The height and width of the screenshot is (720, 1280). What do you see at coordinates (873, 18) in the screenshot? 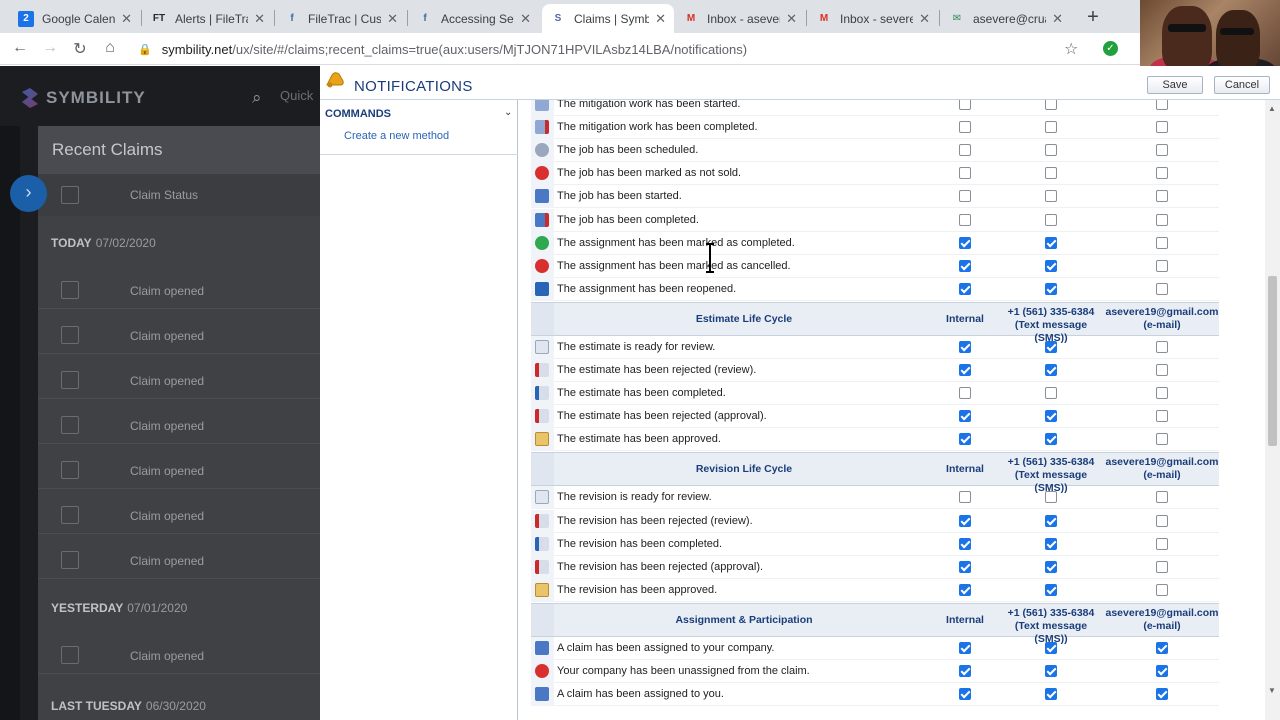
I see `browser-tab: M Inbox - severe ✕` at bounding box center [873, 18].